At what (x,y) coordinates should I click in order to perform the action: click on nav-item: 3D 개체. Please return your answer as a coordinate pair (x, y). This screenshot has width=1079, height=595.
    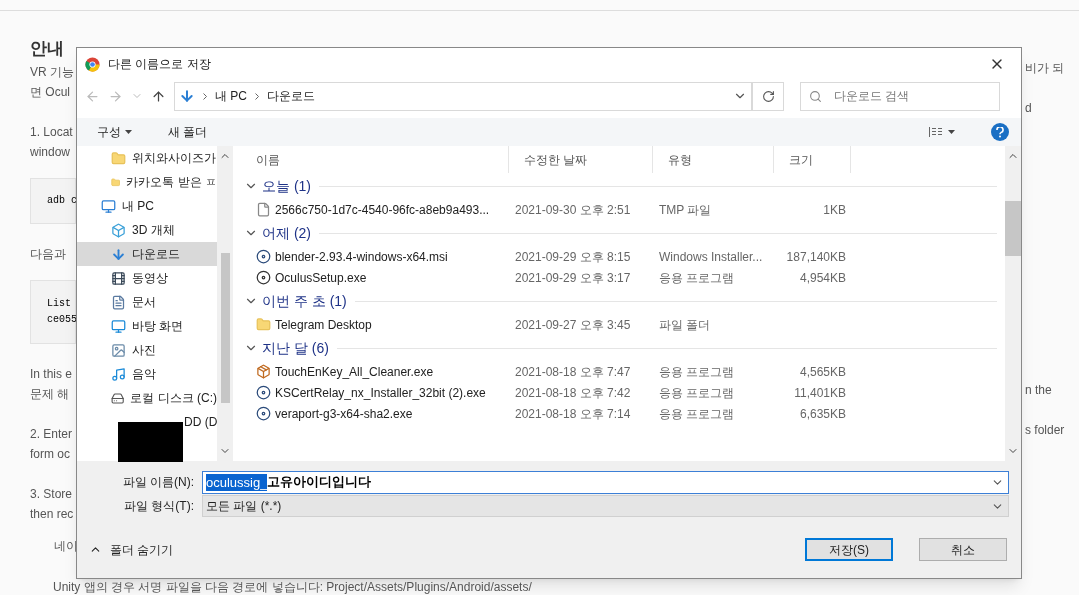
    Looking at the image, I should click on (147, 230).